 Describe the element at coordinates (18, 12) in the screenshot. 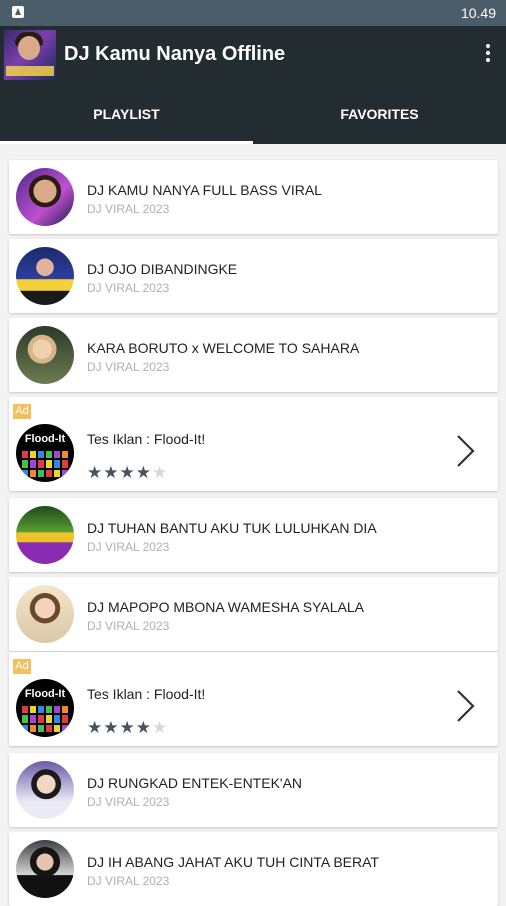

I see `app-notification-icon` at that location.